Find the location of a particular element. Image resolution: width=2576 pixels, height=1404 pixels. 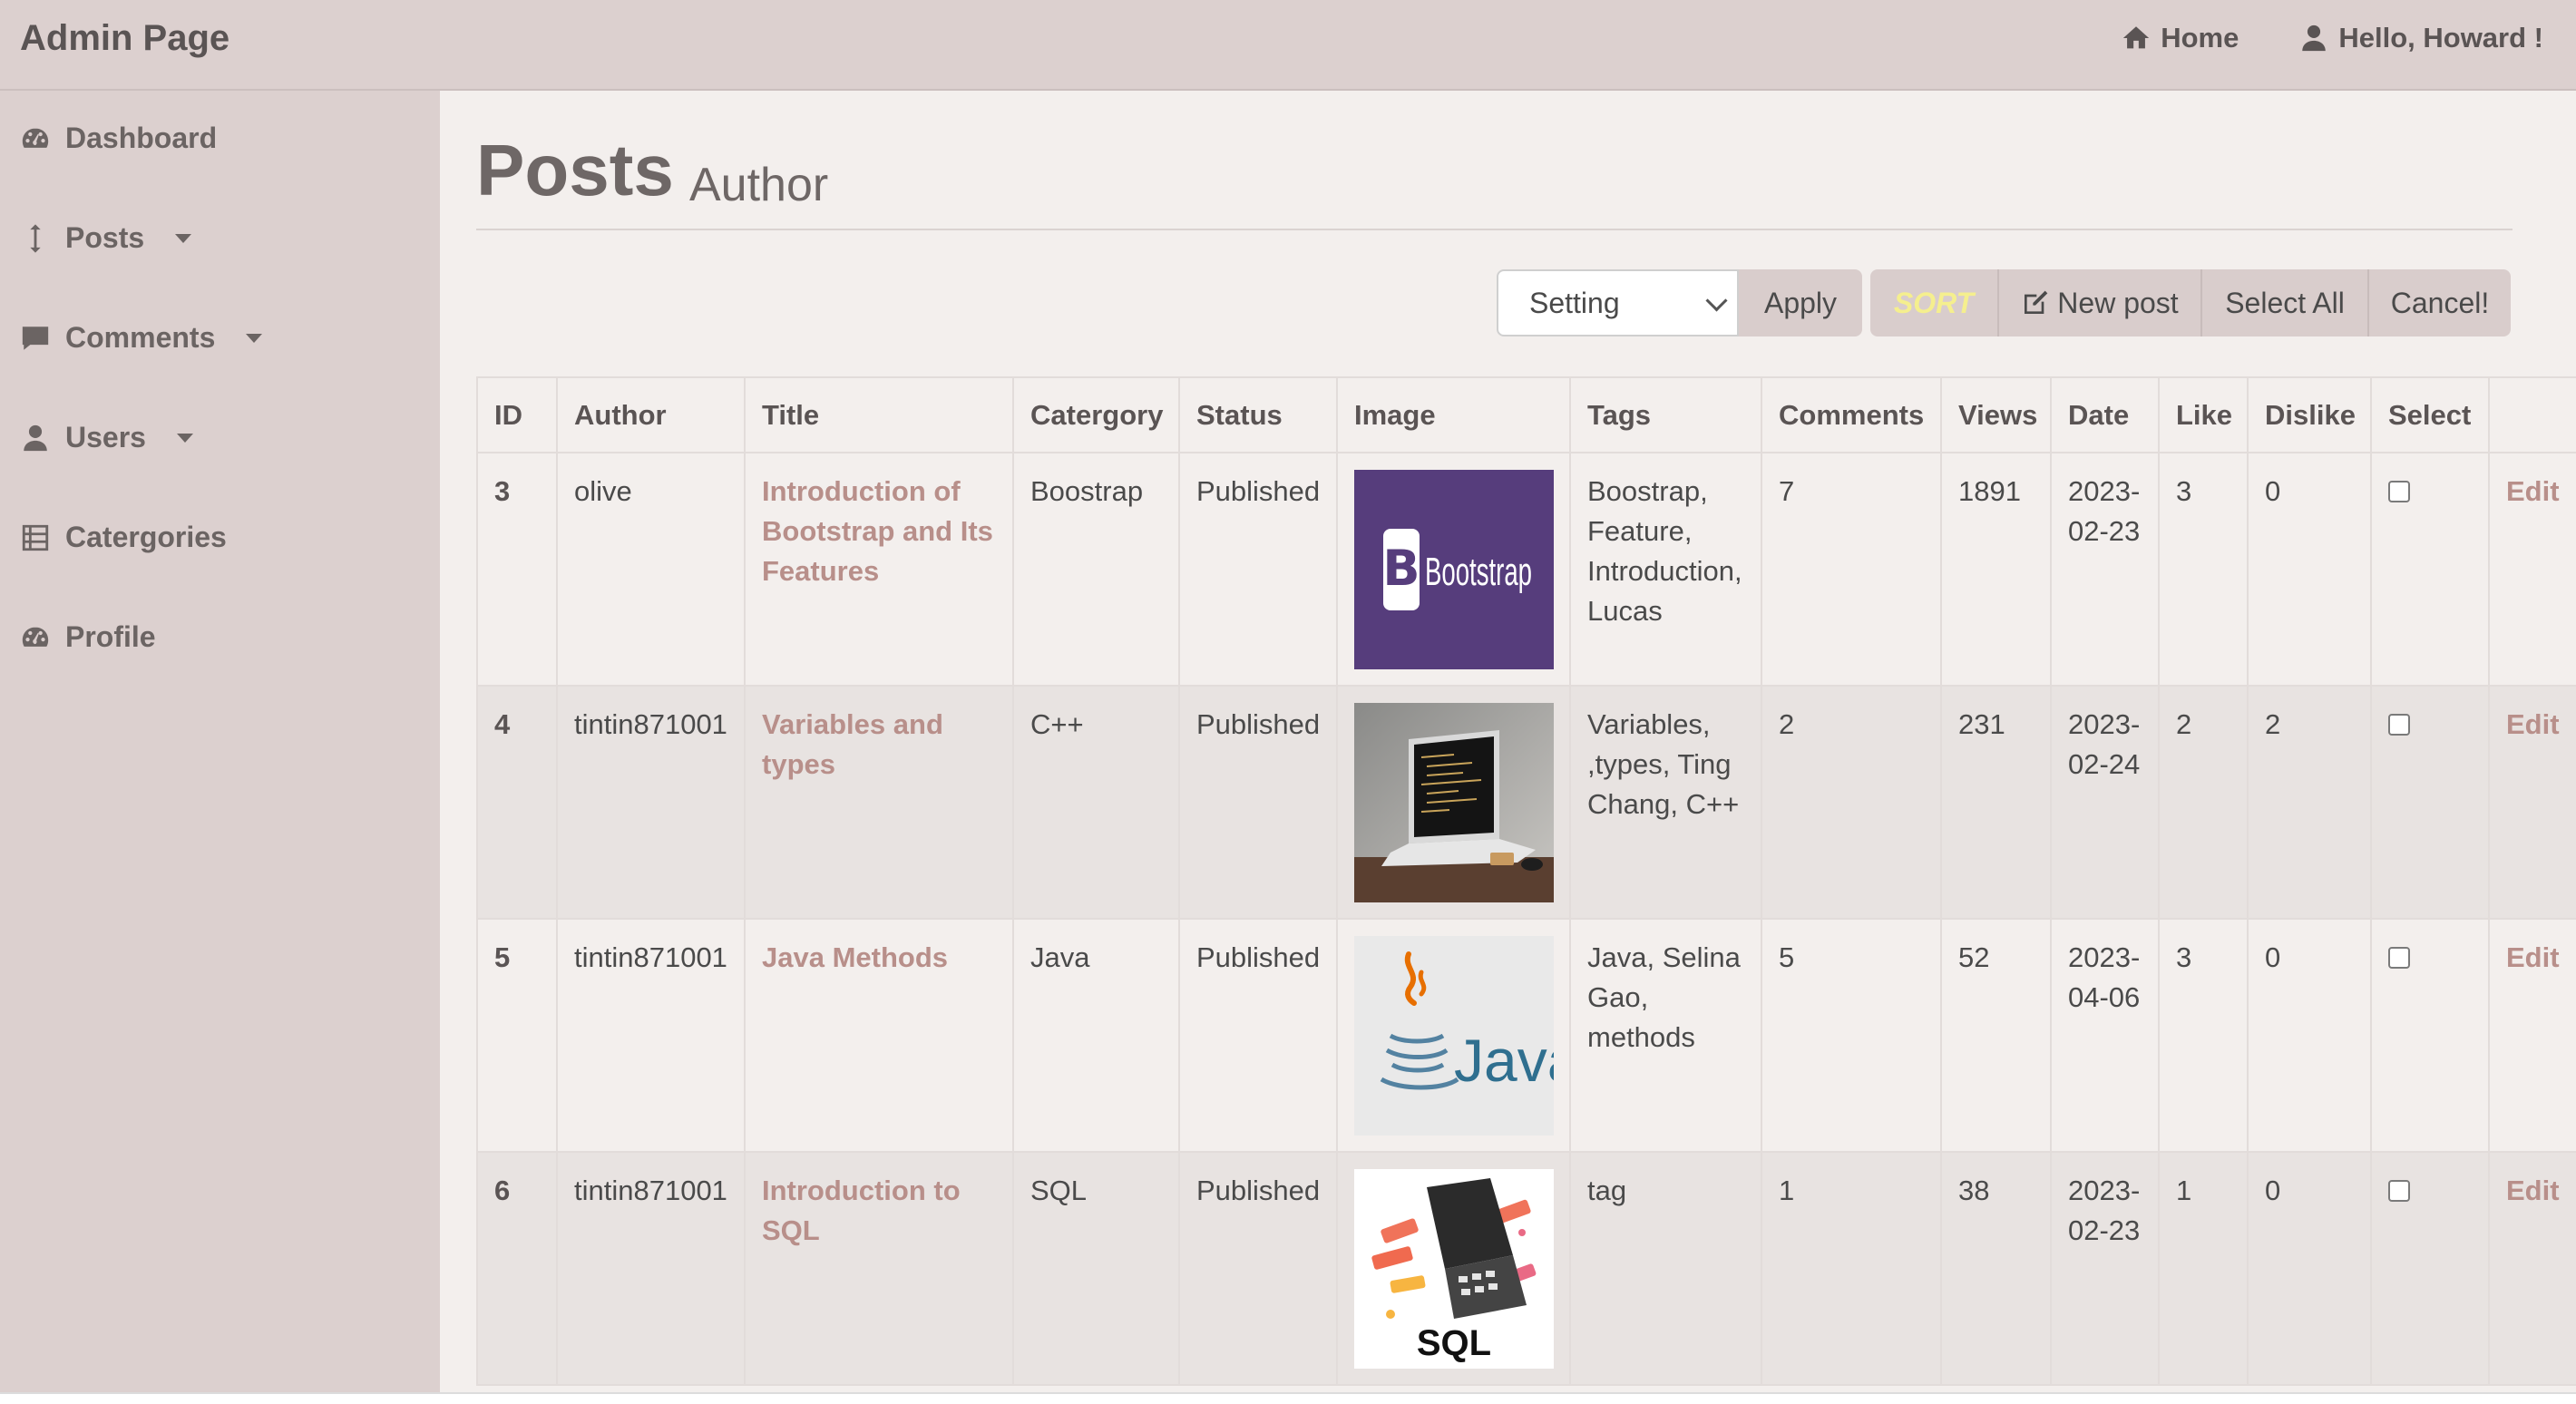

cell-tags: tag is located at coordinates (1665, 1268).